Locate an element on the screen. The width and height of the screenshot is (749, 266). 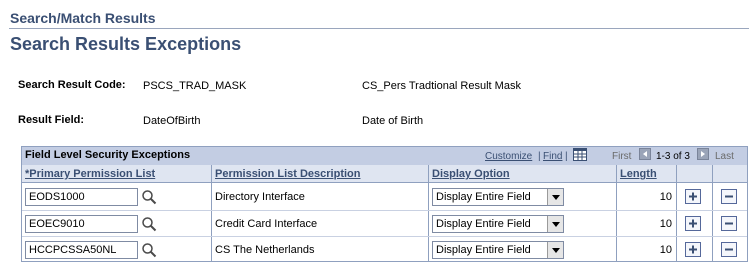
permission-list-description: Credit Card Interface is located at coordinates (266, 224).